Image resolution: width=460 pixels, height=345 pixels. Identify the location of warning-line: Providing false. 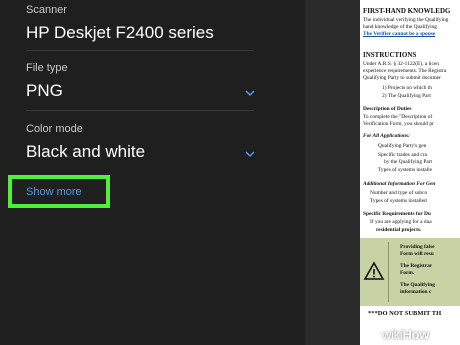
(417, 247).